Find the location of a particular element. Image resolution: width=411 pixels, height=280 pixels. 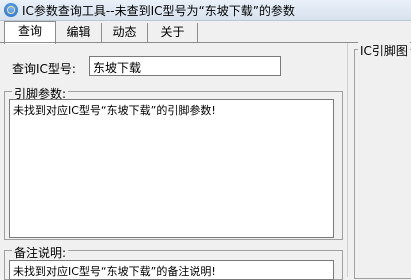

tab-bar: 查询 编辑 动态 关于 is located at coordinates (205, 32).